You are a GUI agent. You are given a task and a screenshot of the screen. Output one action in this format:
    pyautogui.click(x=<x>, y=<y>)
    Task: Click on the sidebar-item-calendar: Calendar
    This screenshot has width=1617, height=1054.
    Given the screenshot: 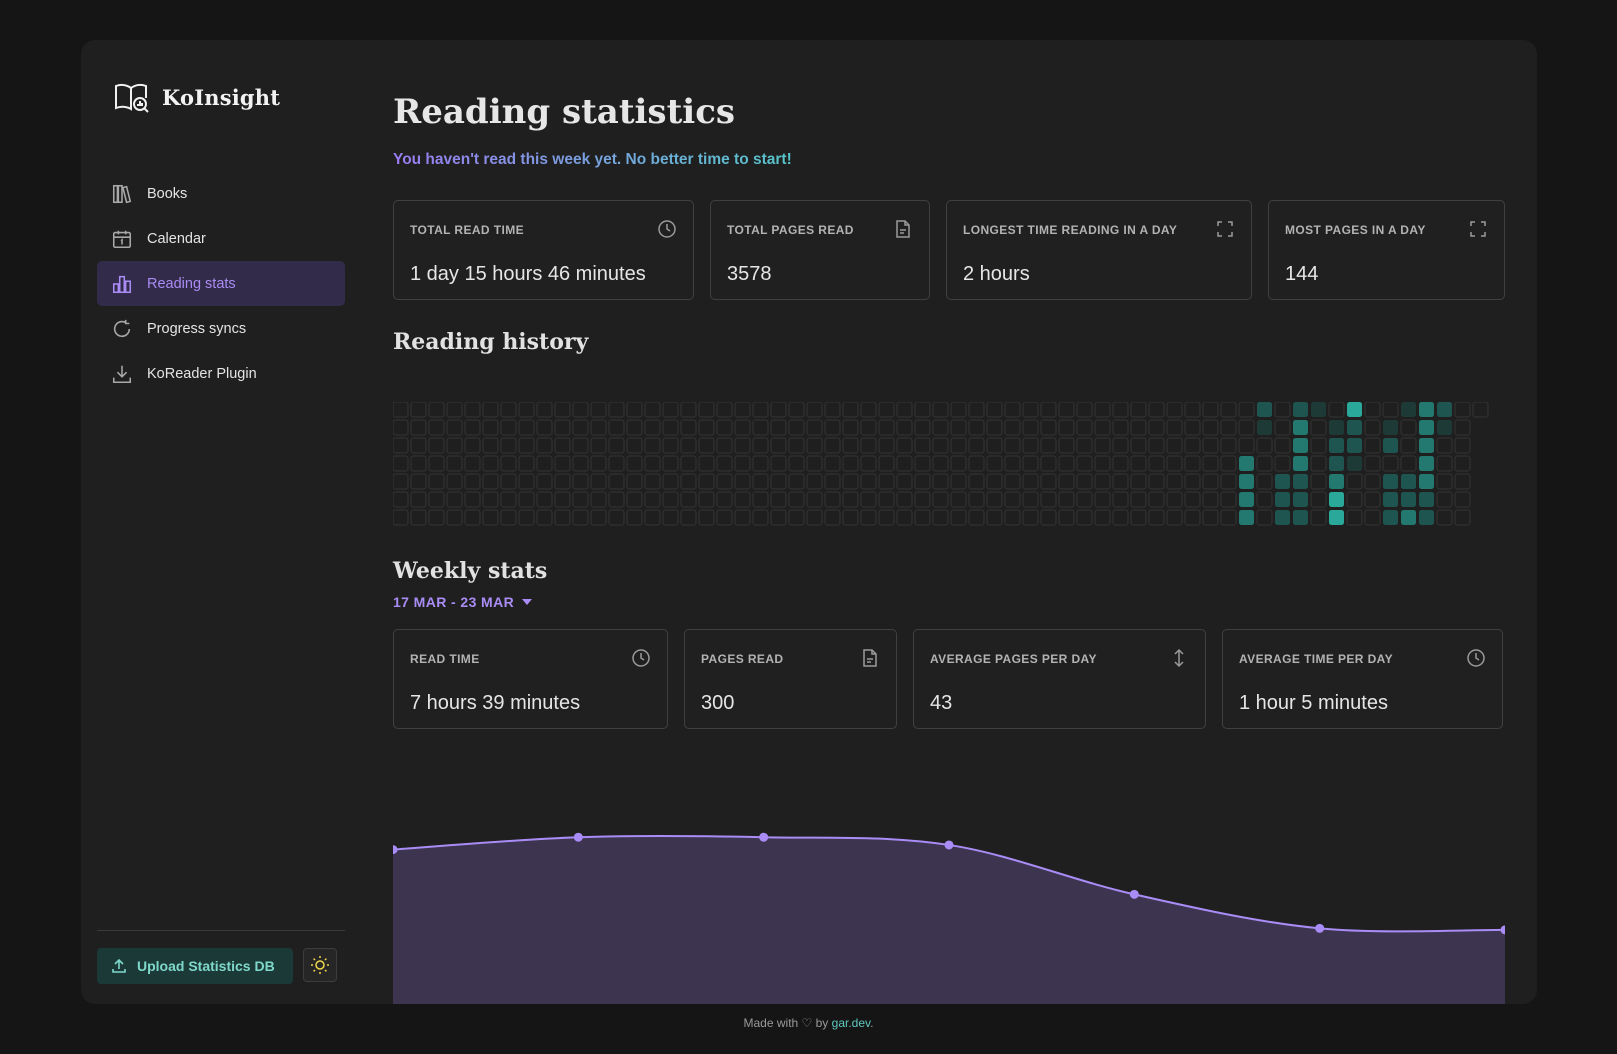 What is the action you would take?
    pyautogui.click(x=221, y=238)
    